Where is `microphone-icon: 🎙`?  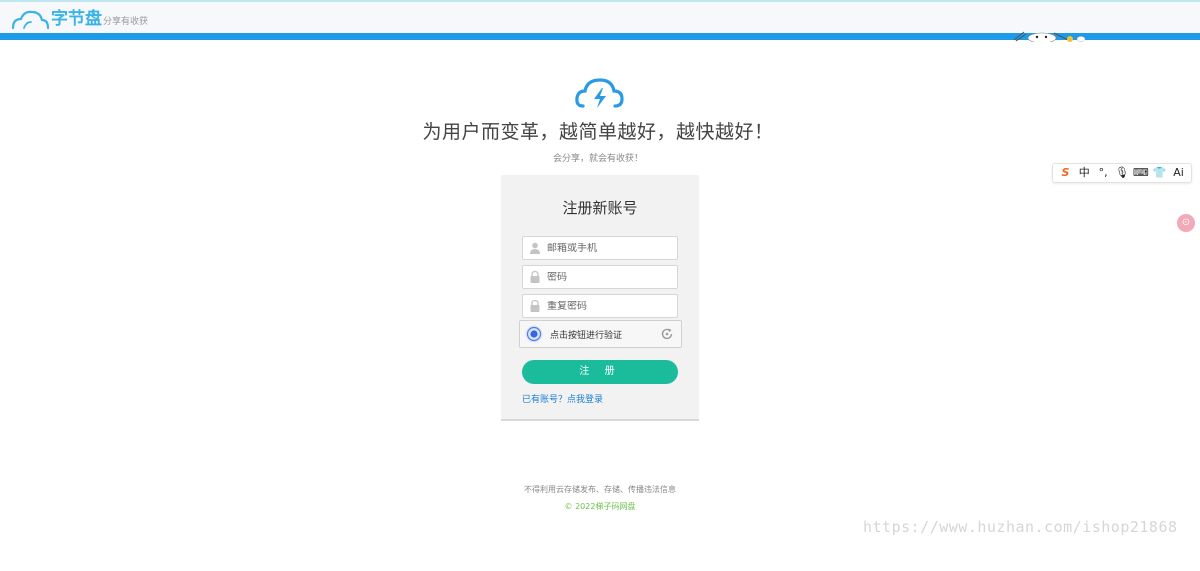
microphone-icon: 🎙 is located at coordinates (1122, 173).